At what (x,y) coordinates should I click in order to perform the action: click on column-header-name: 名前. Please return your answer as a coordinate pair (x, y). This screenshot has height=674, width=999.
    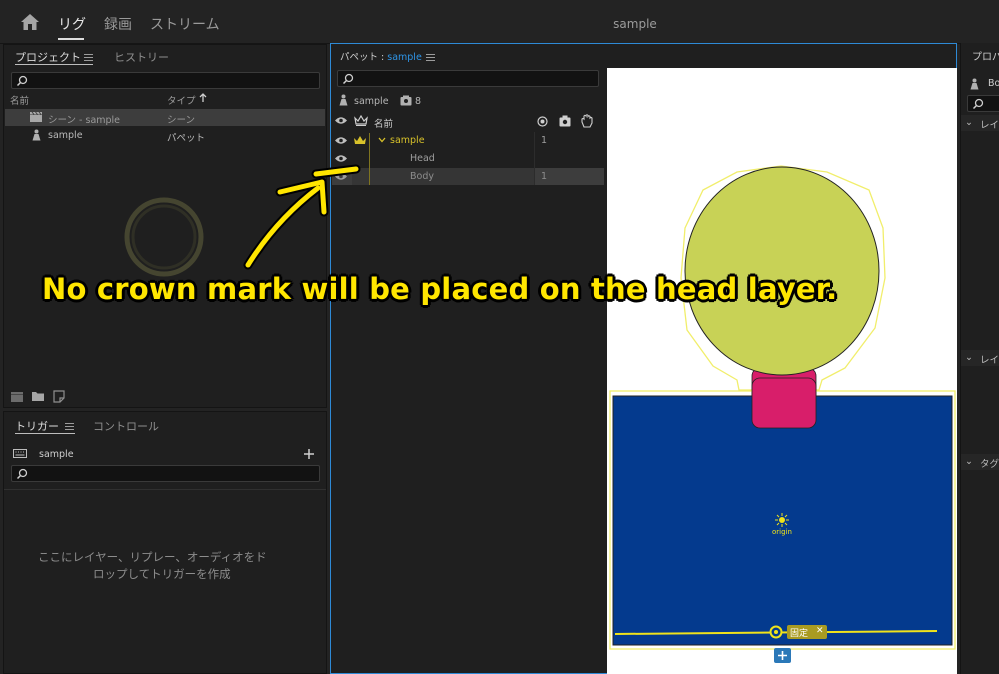
    Looking at the image, I should click on (19, 100).